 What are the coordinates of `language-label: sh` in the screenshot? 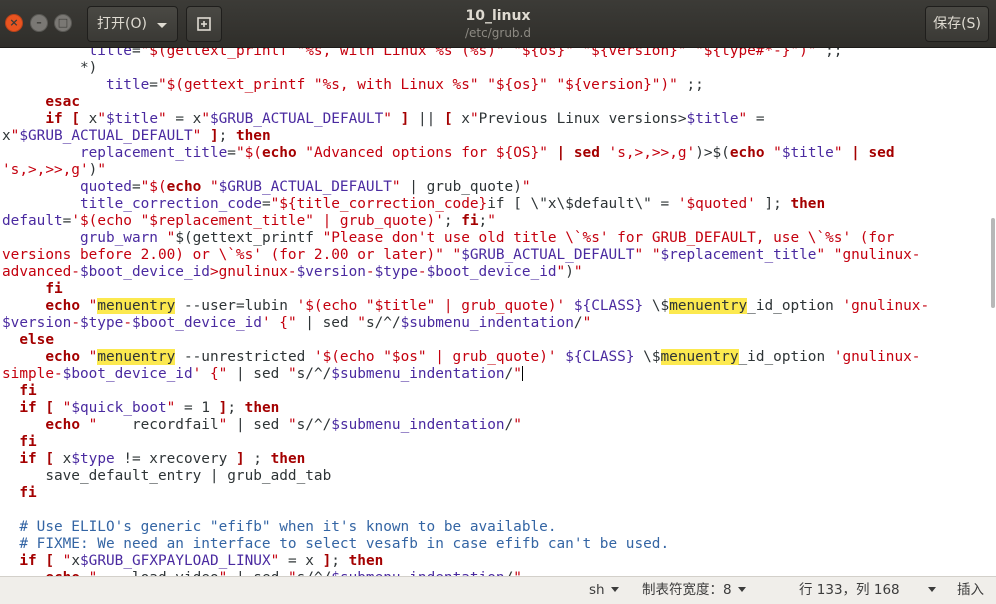 It's located at (597, 590).